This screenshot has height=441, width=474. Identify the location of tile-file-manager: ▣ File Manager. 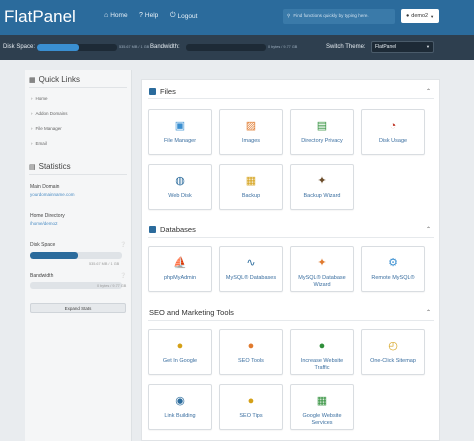
(180, 132).